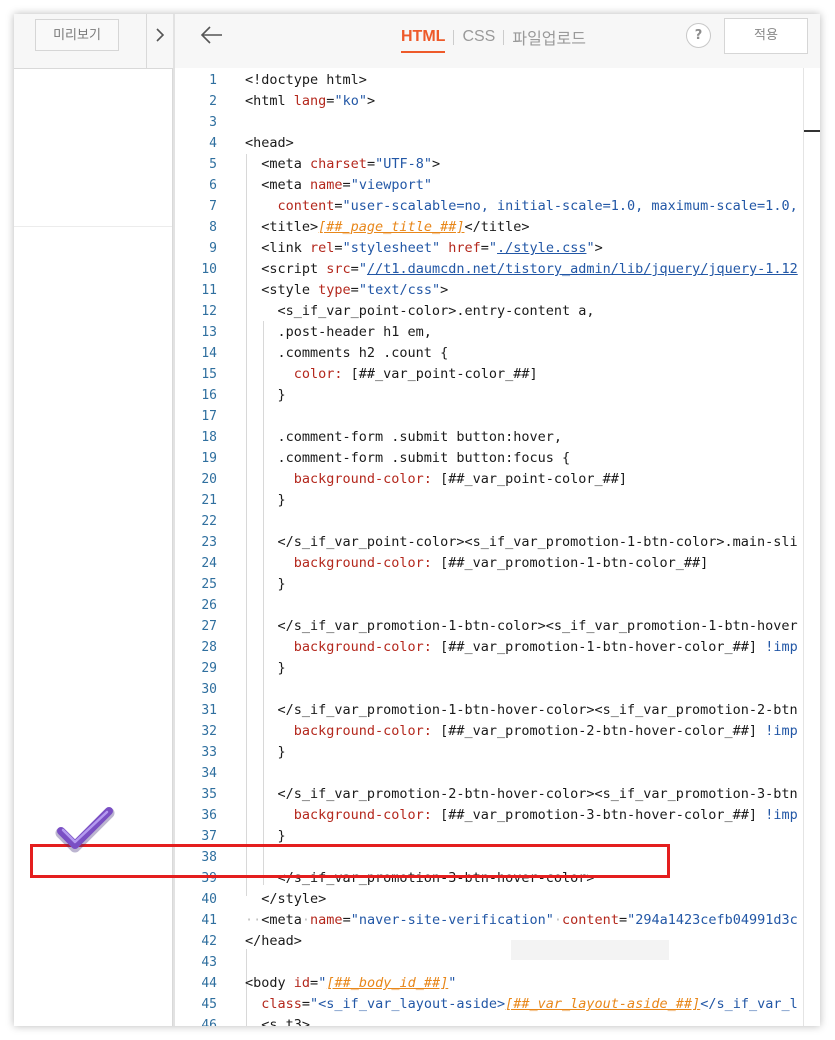  What do you see at coordinates (497, 185) in the screenshot?
I see `code-line: 6 <meta name="viewport"` at bounding box center [497, 185].